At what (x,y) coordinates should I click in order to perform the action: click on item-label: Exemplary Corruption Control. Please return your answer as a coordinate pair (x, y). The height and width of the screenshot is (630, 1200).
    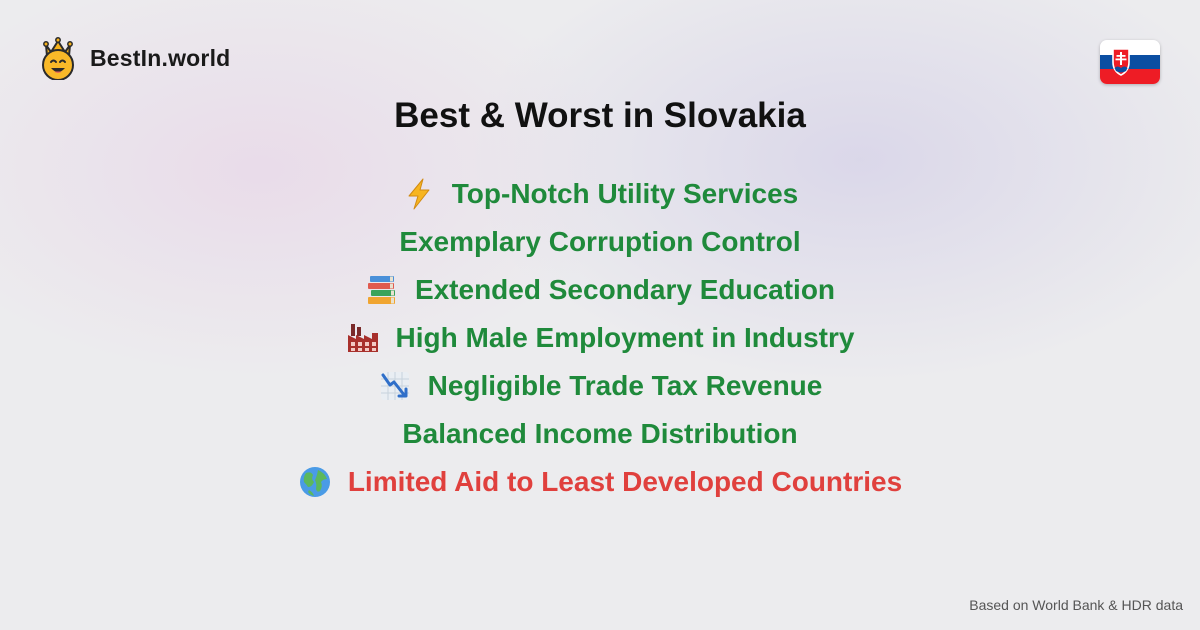
    Looking at the image, I should click on (600, 241).